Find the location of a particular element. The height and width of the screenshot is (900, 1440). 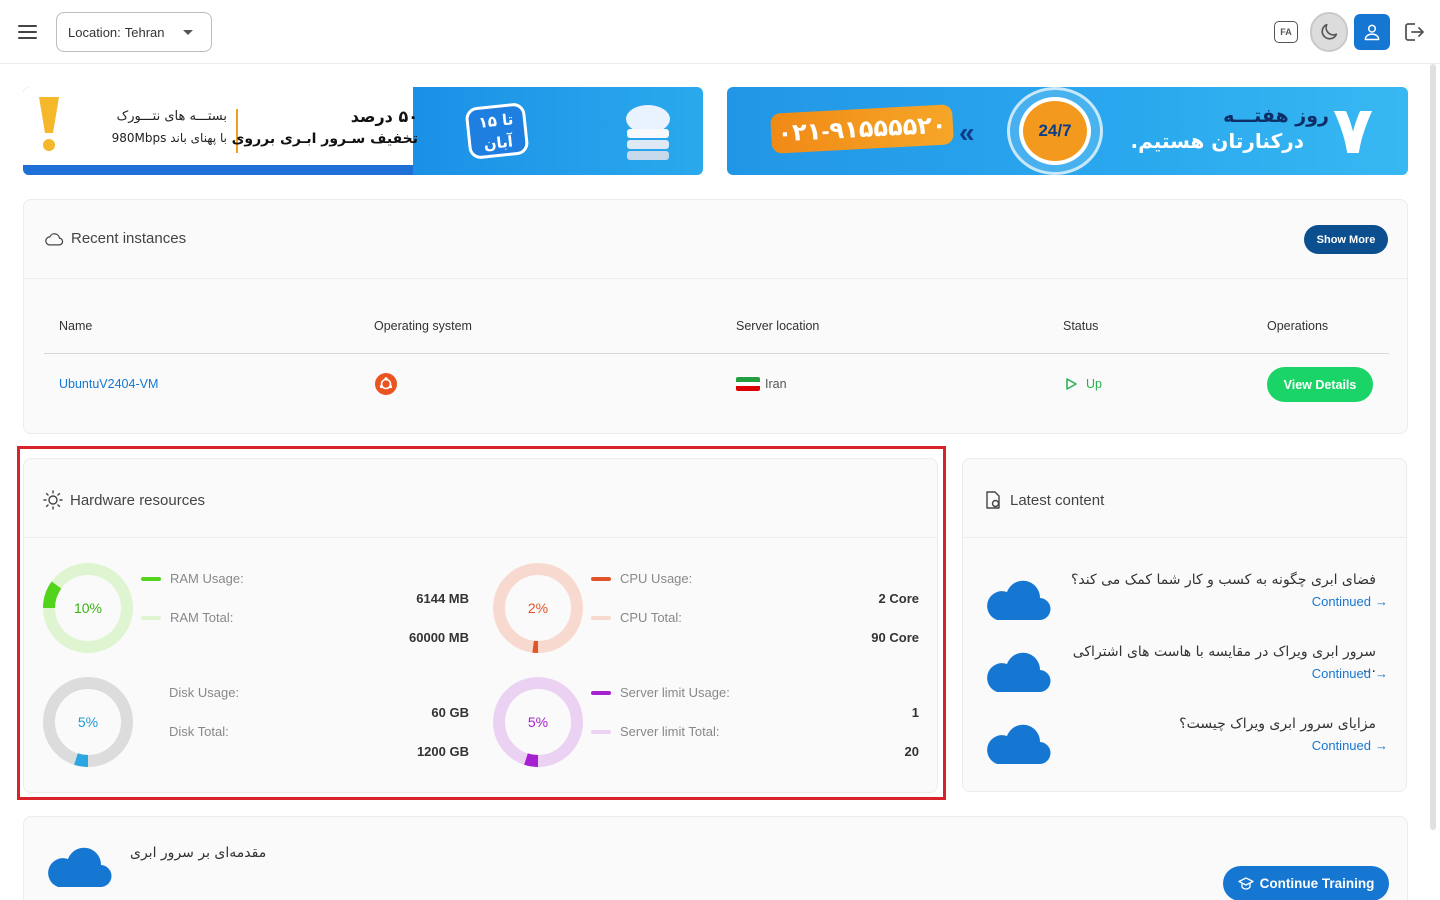

exclamation-icon is located at coordinates (49, 124).